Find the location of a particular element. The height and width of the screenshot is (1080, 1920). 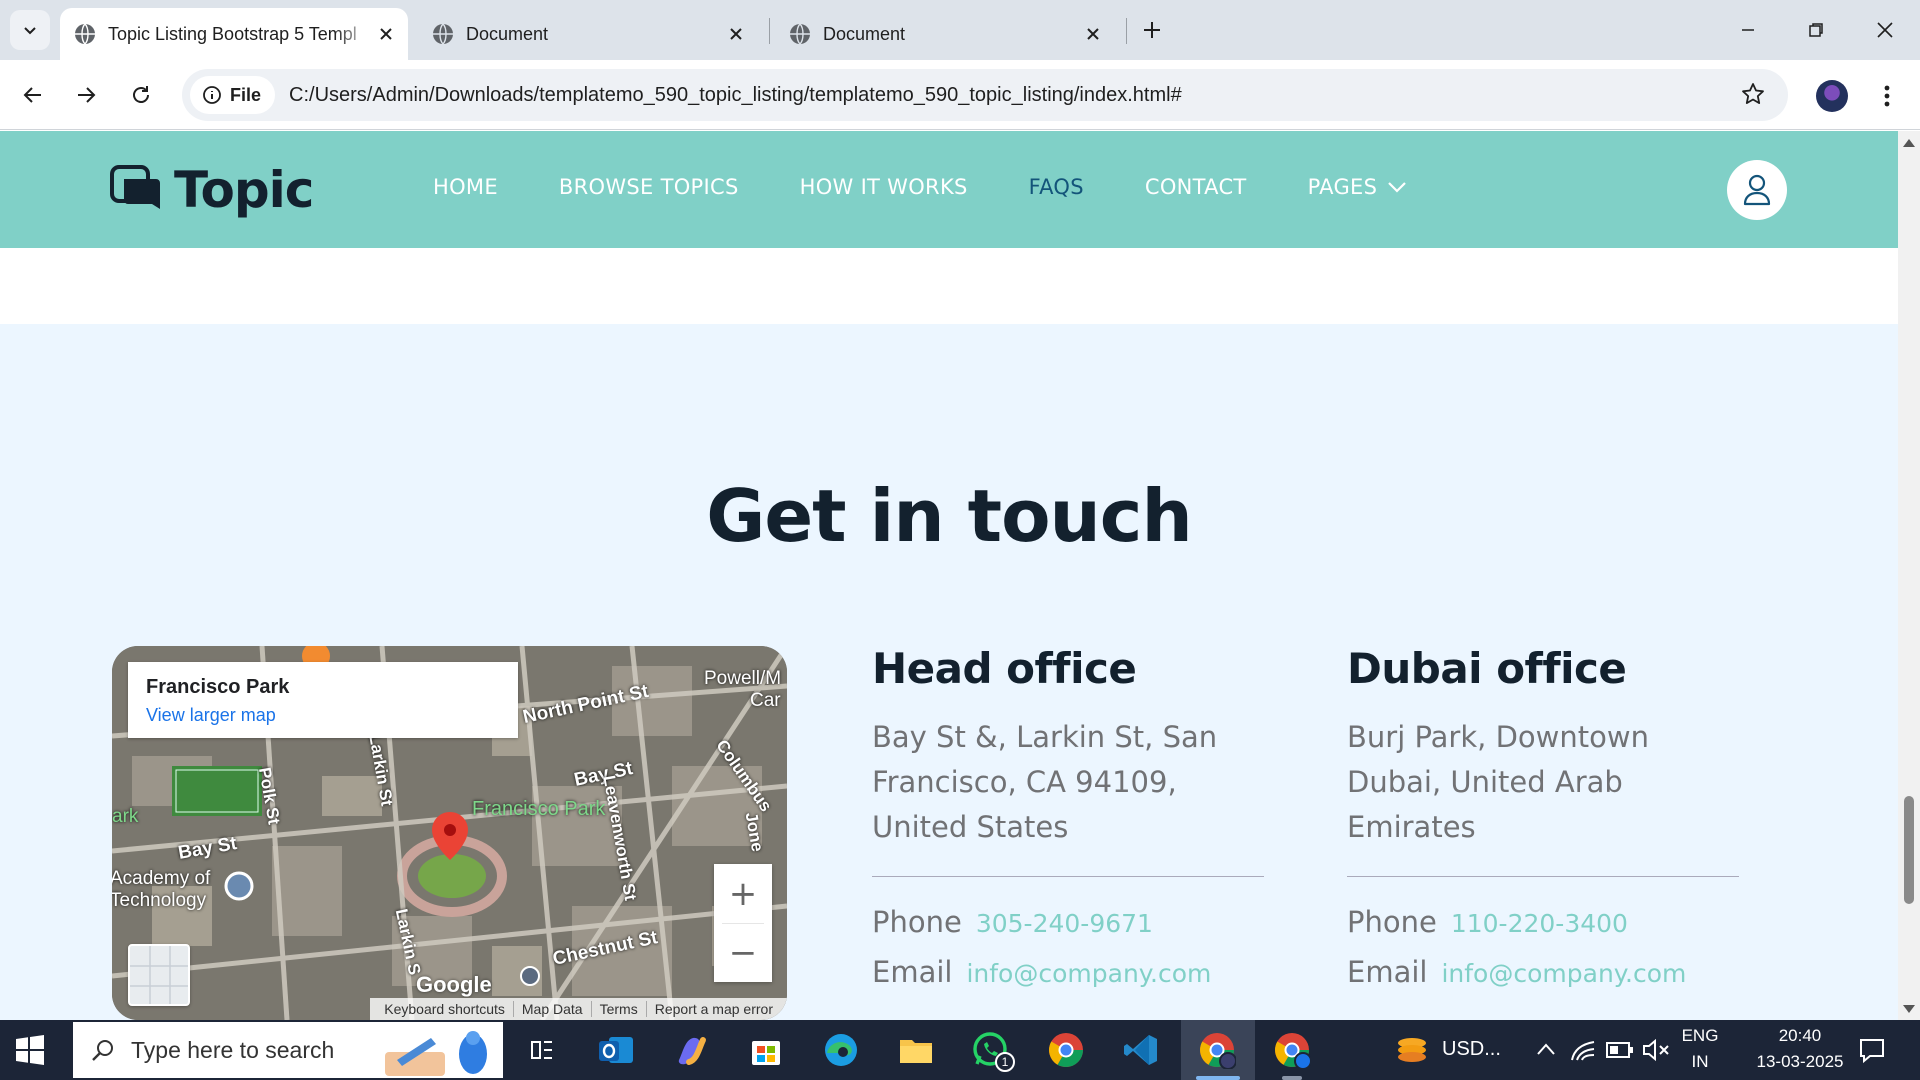

battery-icon is located at coordinates (1620, 1050).